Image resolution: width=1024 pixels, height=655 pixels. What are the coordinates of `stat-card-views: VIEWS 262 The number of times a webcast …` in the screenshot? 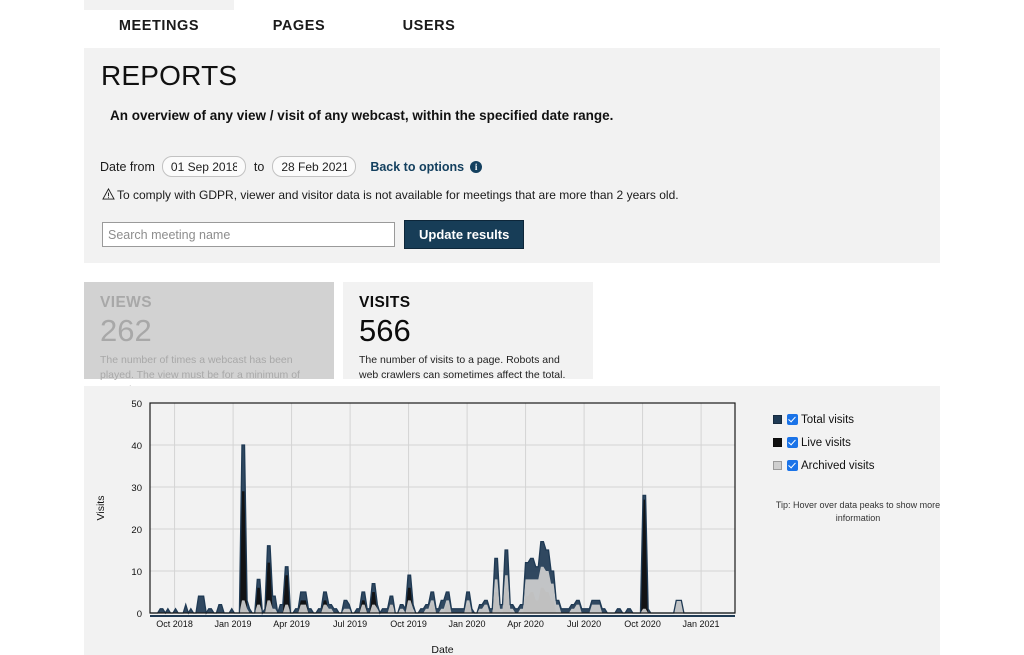 It's located at (209, 339).